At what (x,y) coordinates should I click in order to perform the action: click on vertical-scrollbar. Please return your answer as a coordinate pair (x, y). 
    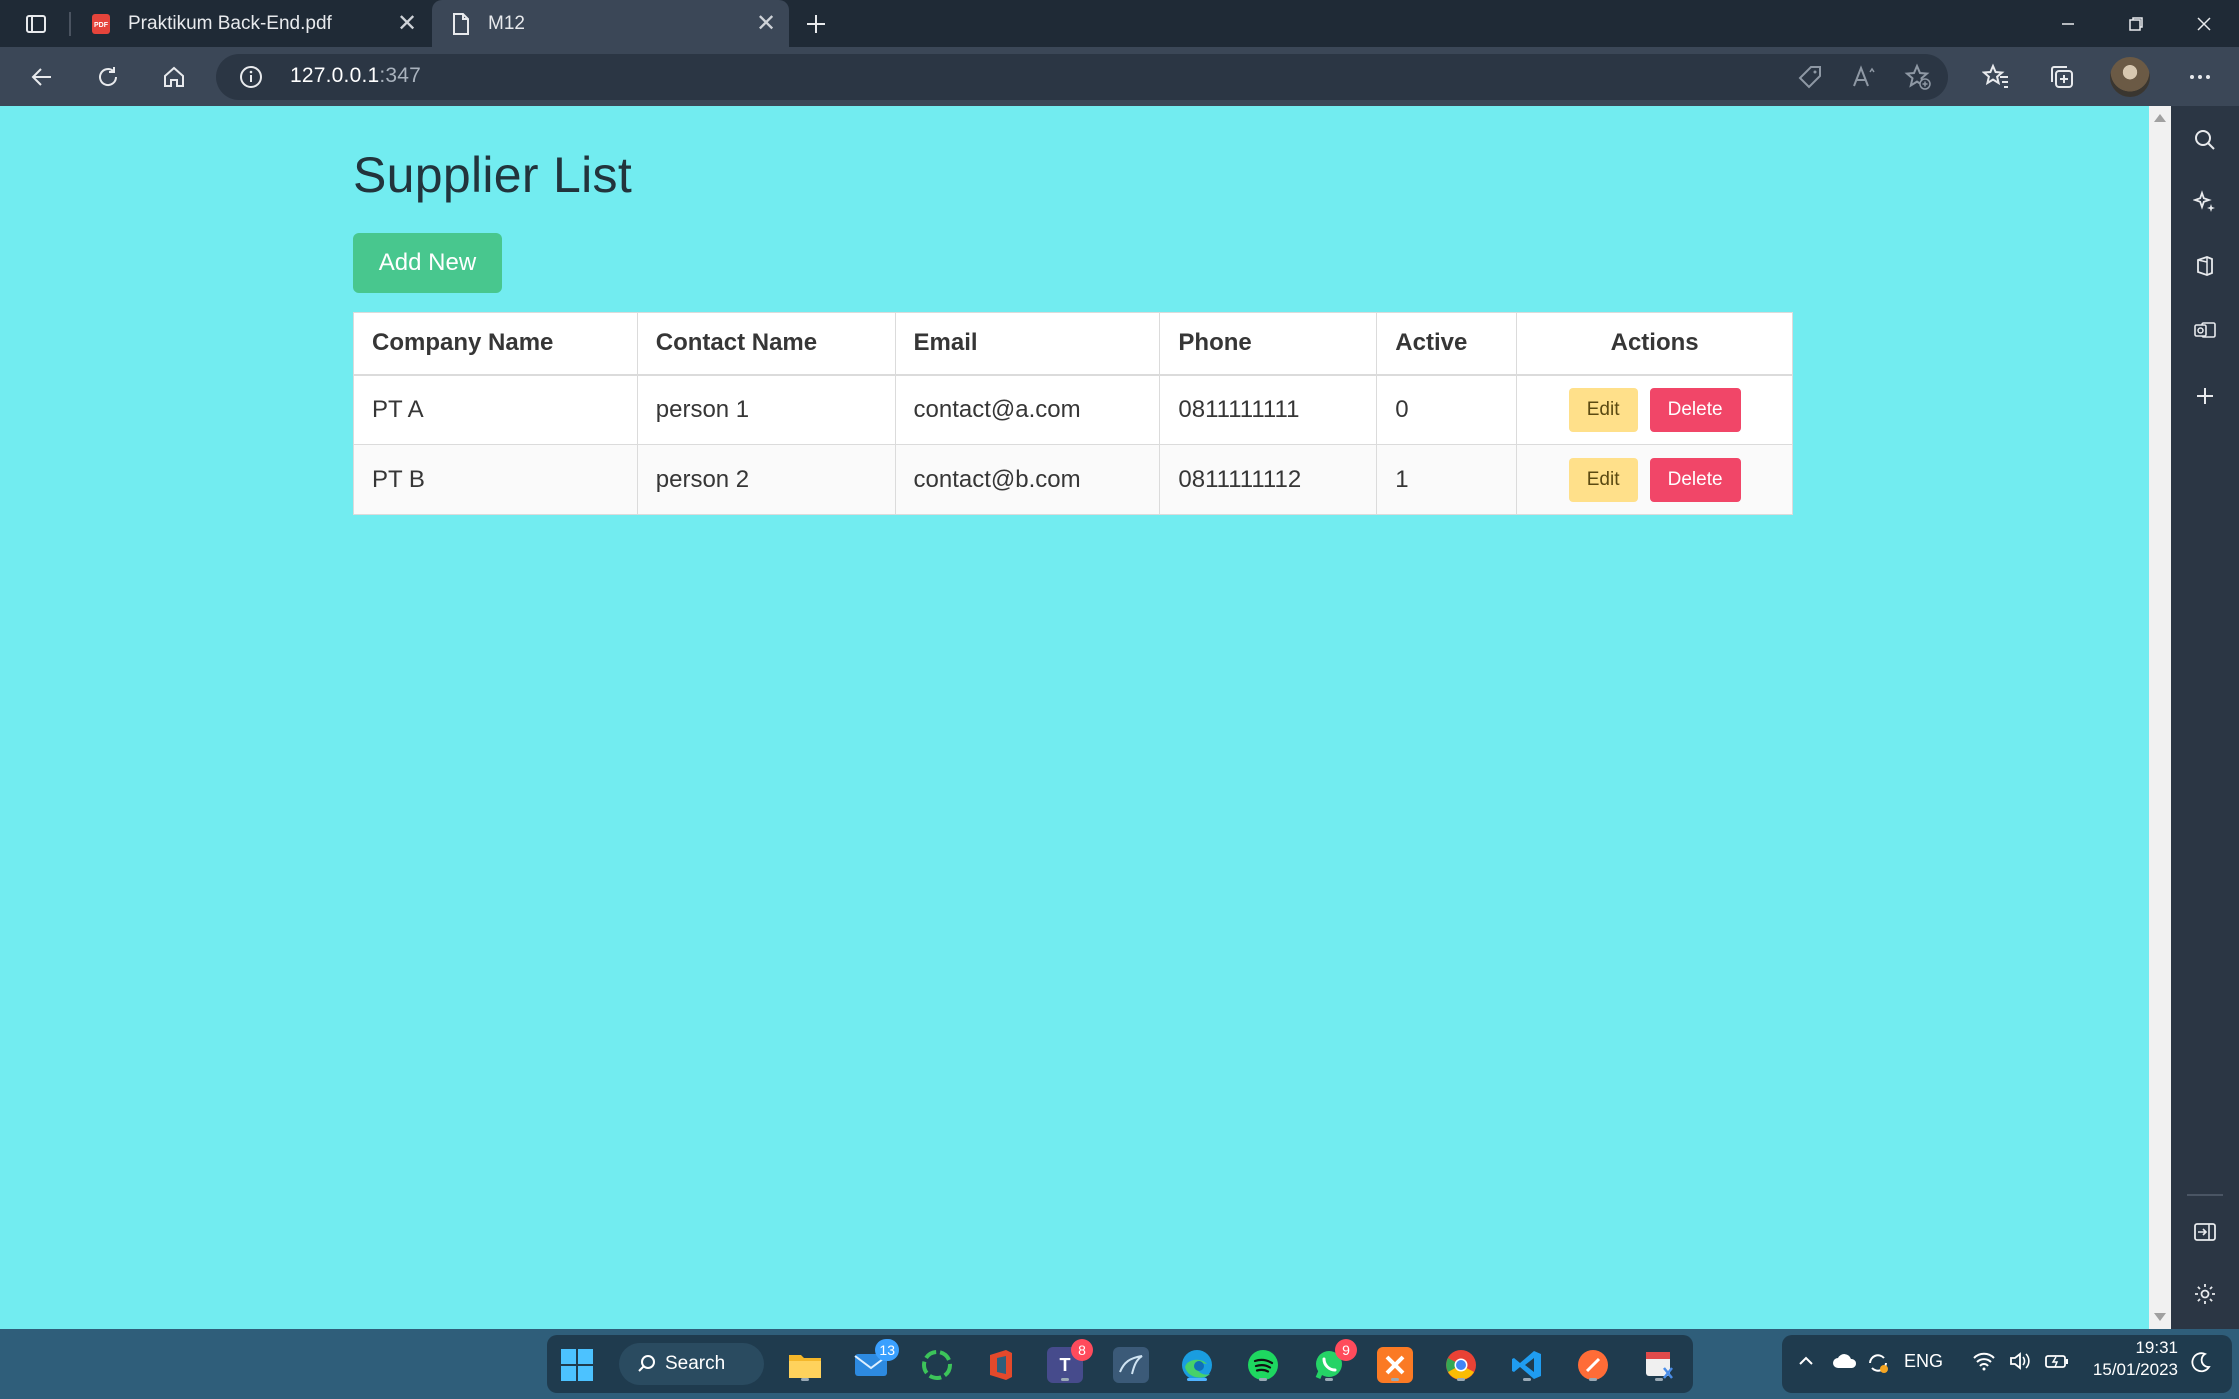
    Looking at the image, I should click on (2160, 717).